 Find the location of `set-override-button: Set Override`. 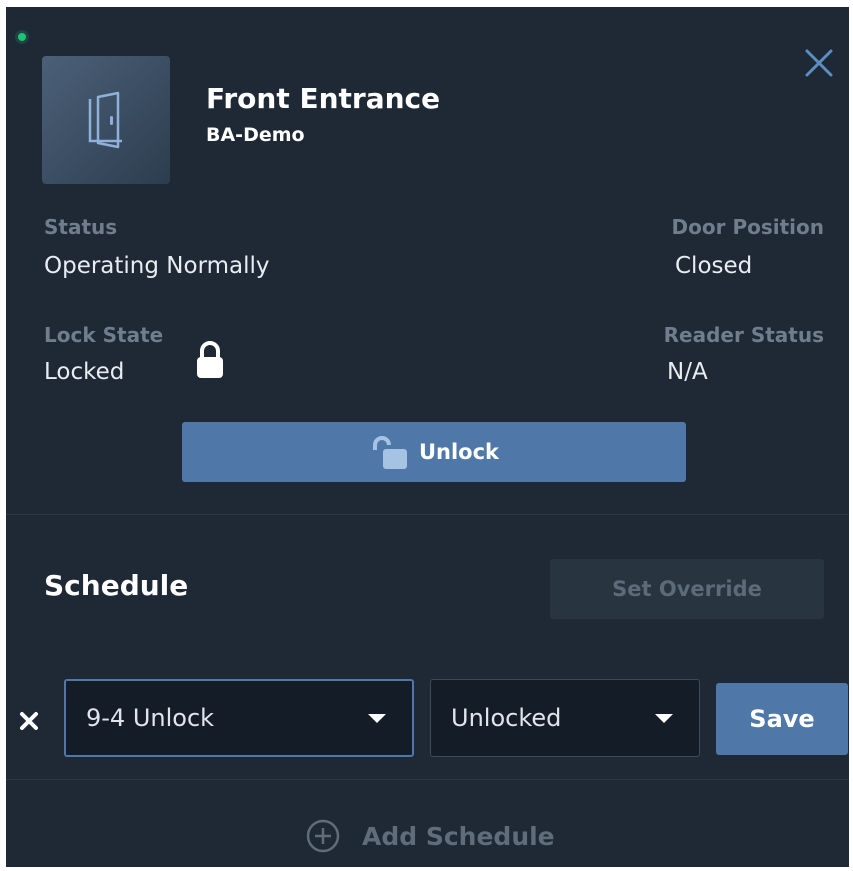

set-override-button: Set Override is located at coordinates (687, 589).